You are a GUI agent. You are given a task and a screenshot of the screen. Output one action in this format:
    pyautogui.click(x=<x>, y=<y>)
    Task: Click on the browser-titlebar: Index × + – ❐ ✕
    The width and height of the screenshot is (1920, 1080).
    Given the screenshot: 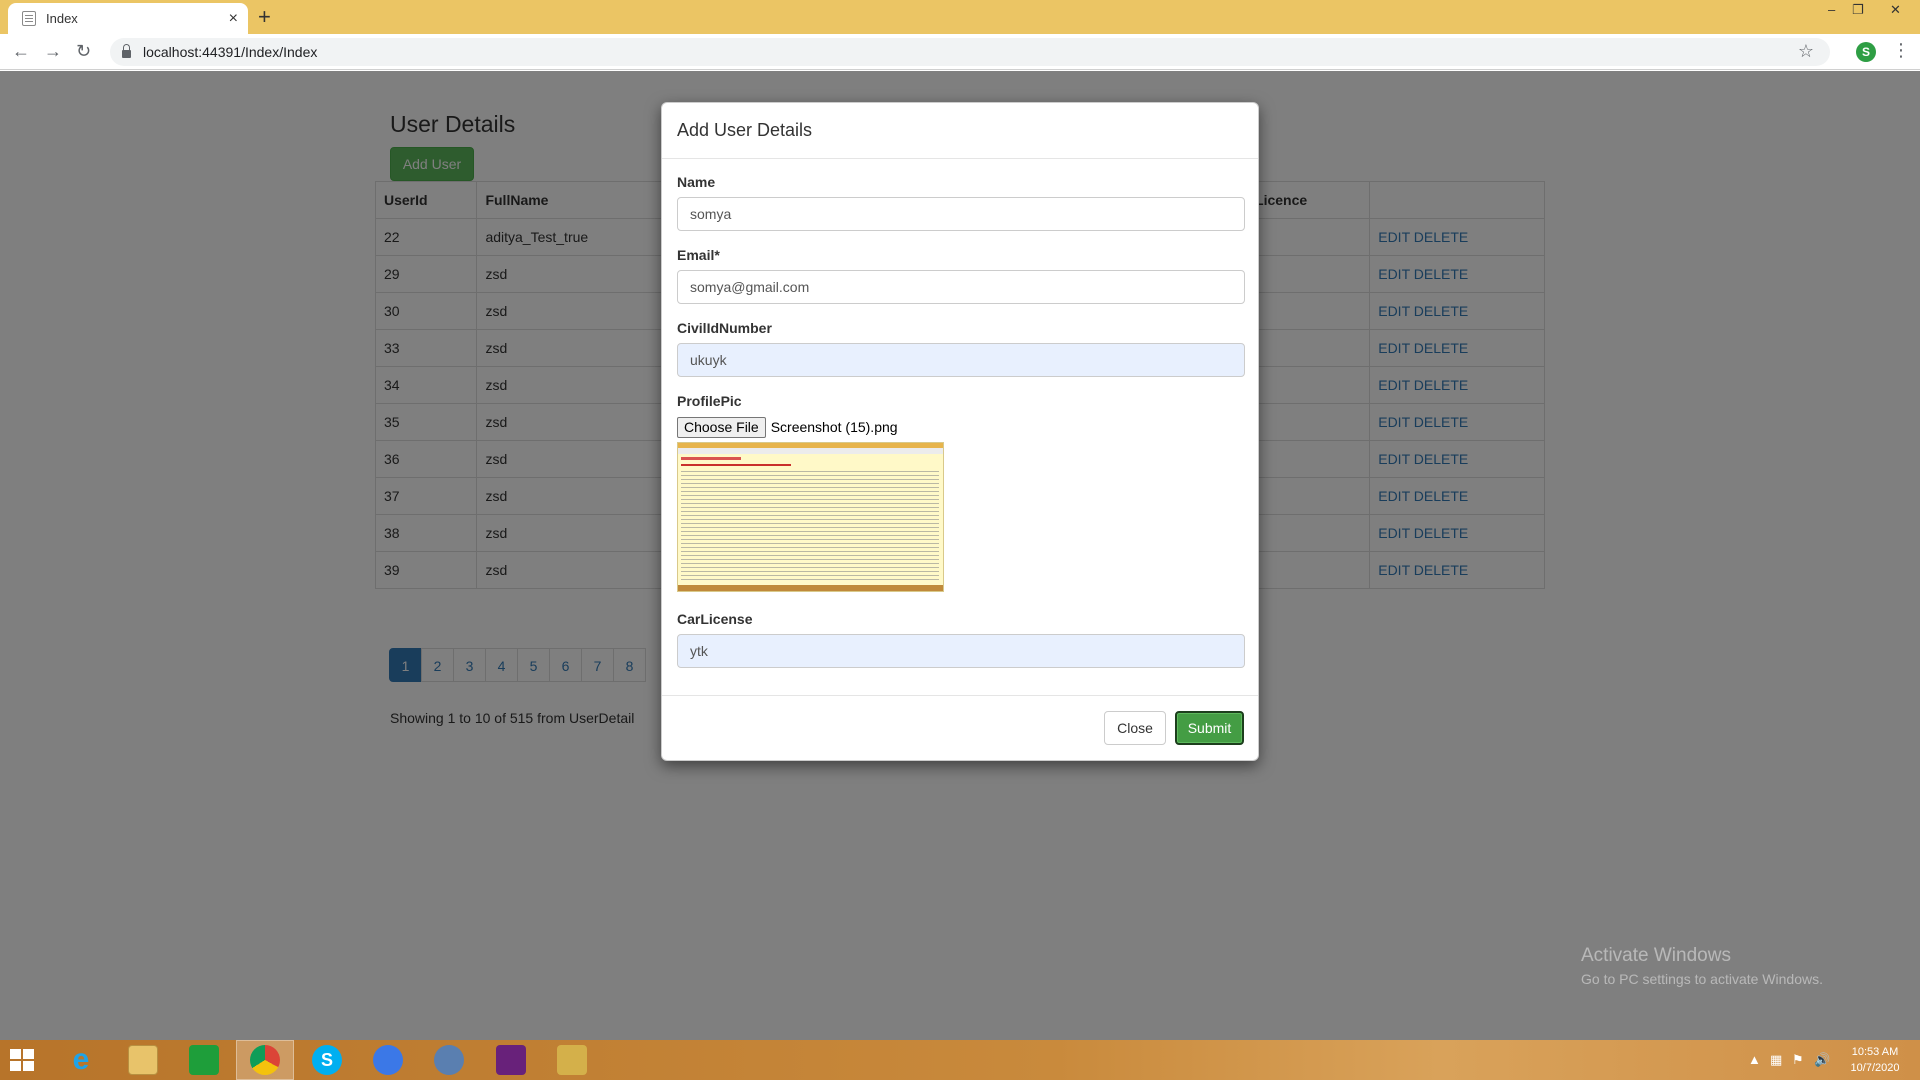 What is the action you would take?
    pyautogui.click(x=960, y=17)
    